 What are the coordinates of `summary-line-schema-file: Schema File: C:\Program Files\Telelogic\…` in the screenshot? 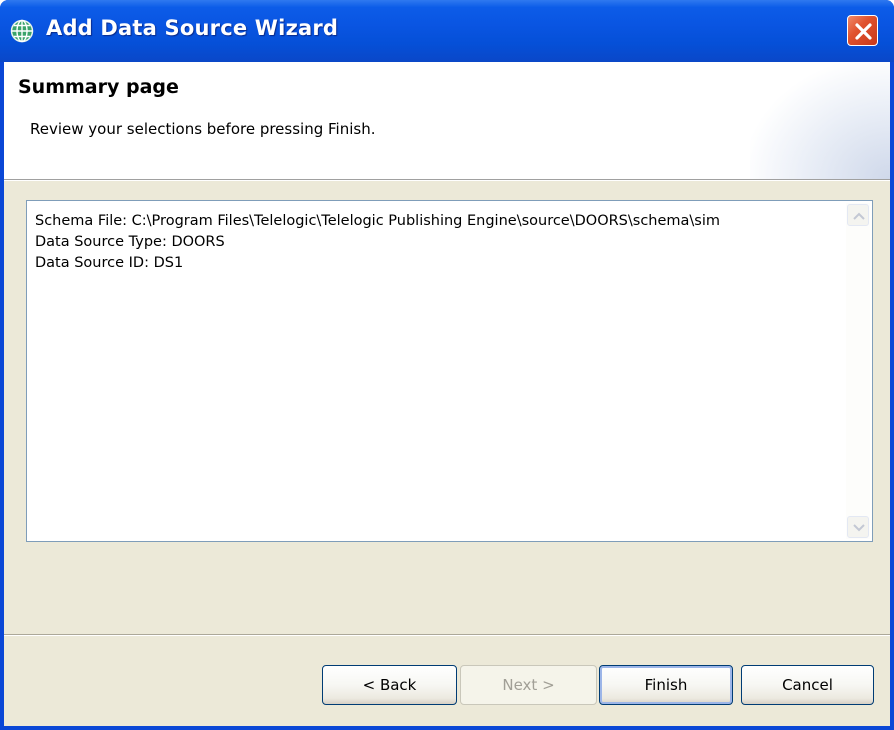 It's located at (378, 221).